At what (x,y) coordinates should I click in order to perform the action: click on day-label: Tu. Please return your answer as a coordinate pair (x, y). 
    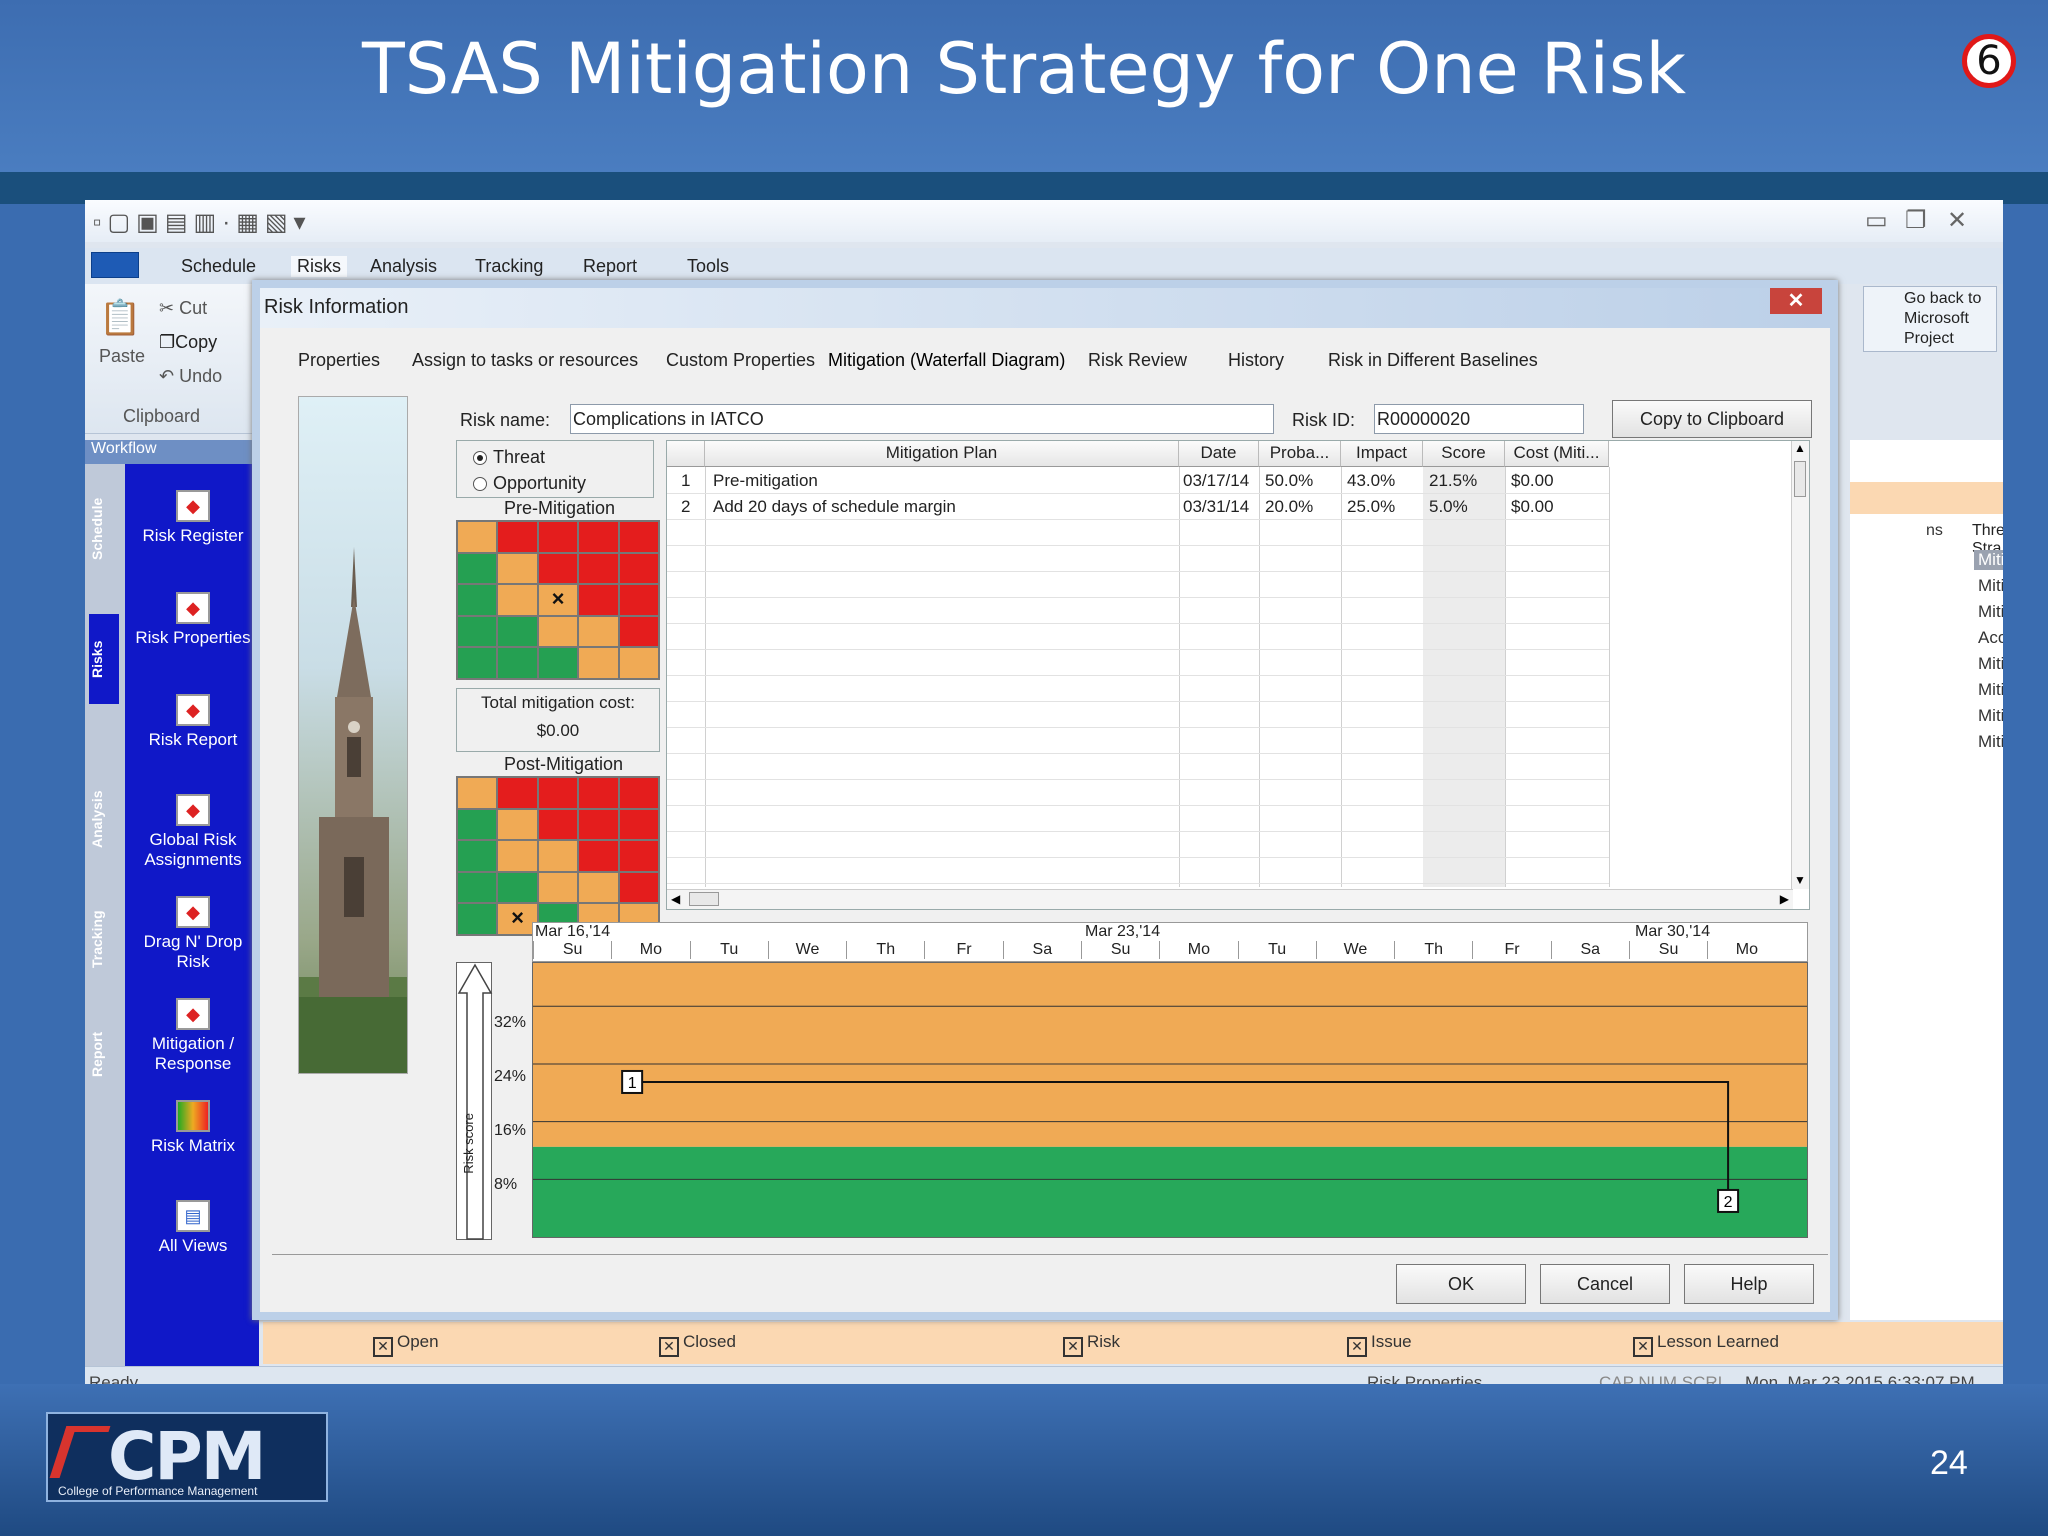
    Looking at the image, I should click on (1276, 950).